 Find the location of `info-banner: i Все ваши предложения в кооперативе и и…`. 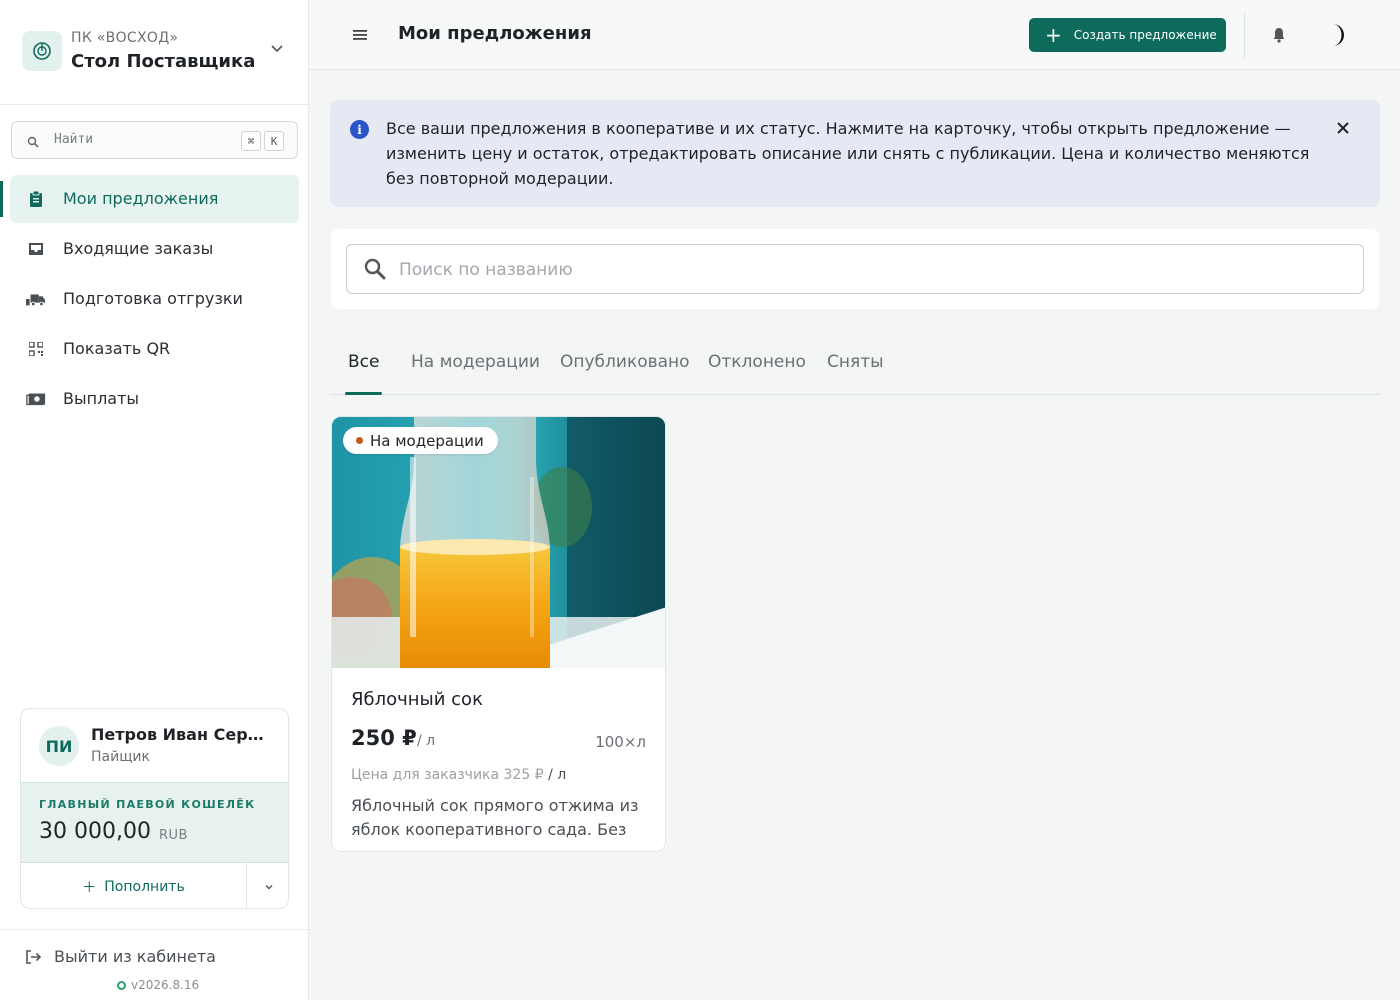

info-banner: i Все ваши предложения в кооперативе и и… is located at coordinates (855, 153).